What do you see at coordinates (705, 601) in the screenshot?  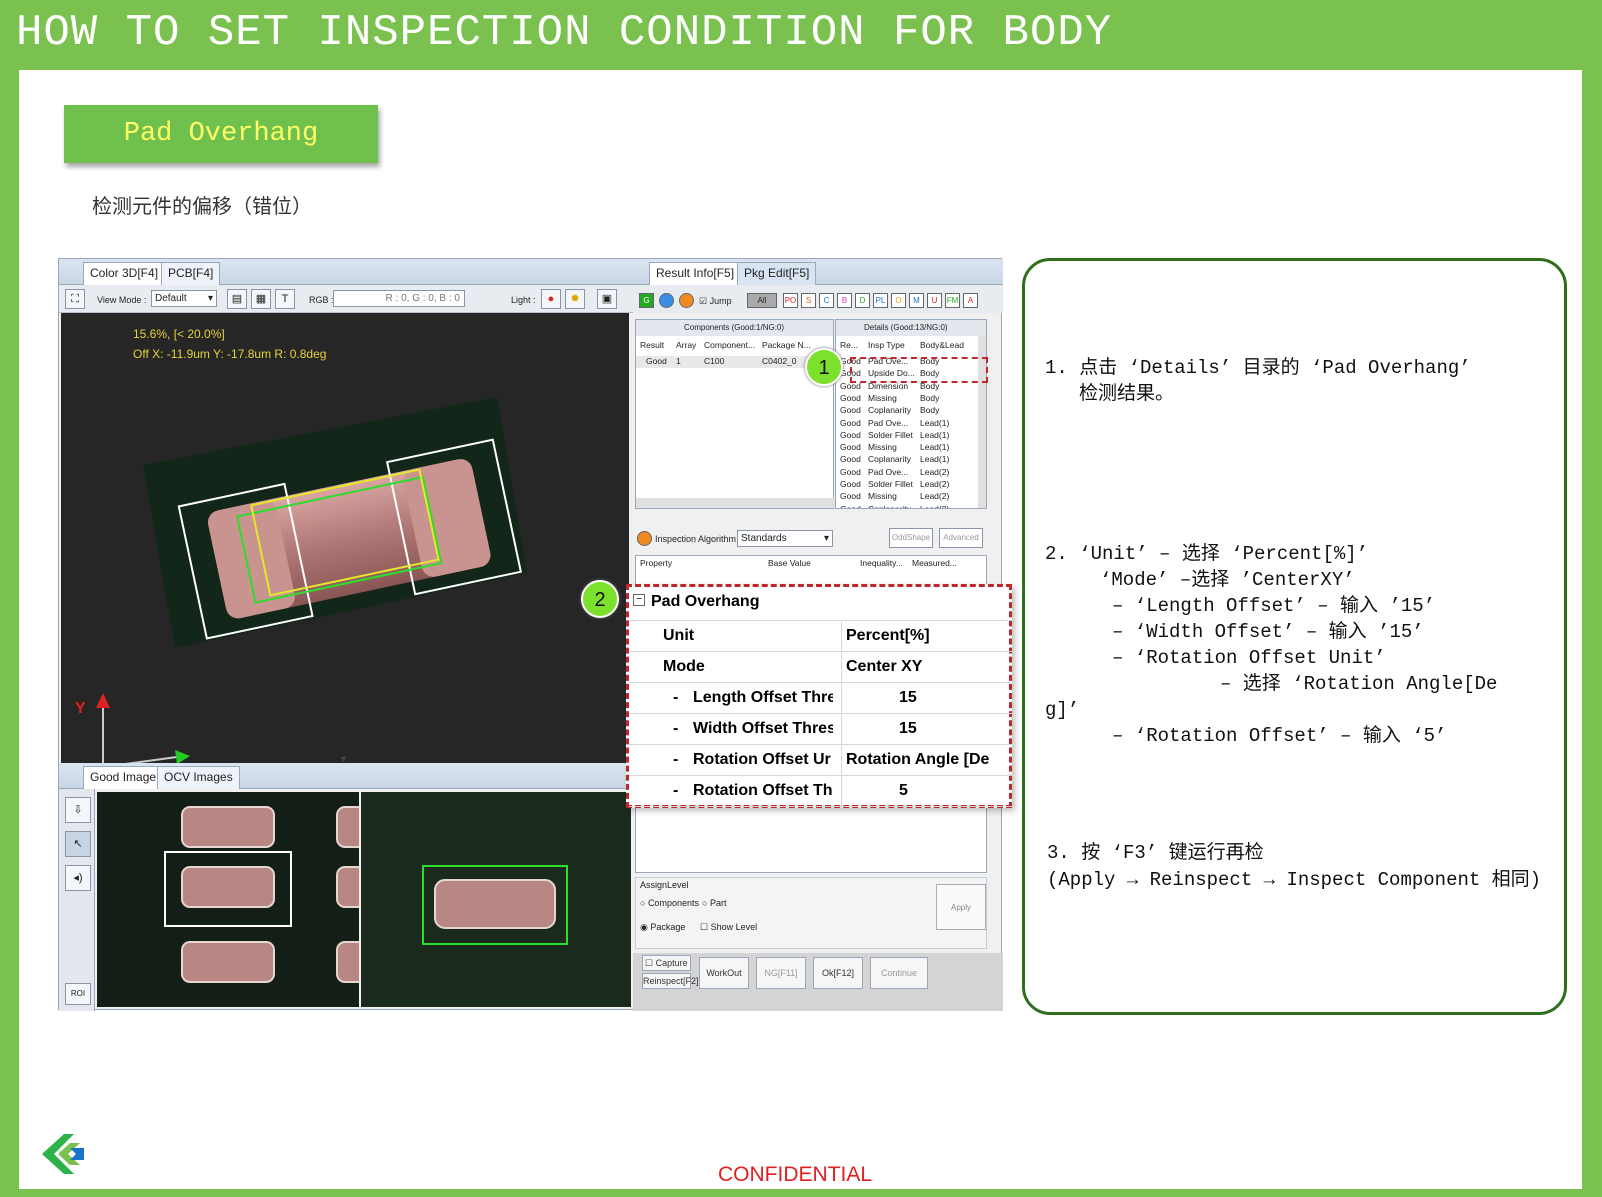 I see `property-group-name: Pad Overhang` at bounding box center [705, 601].